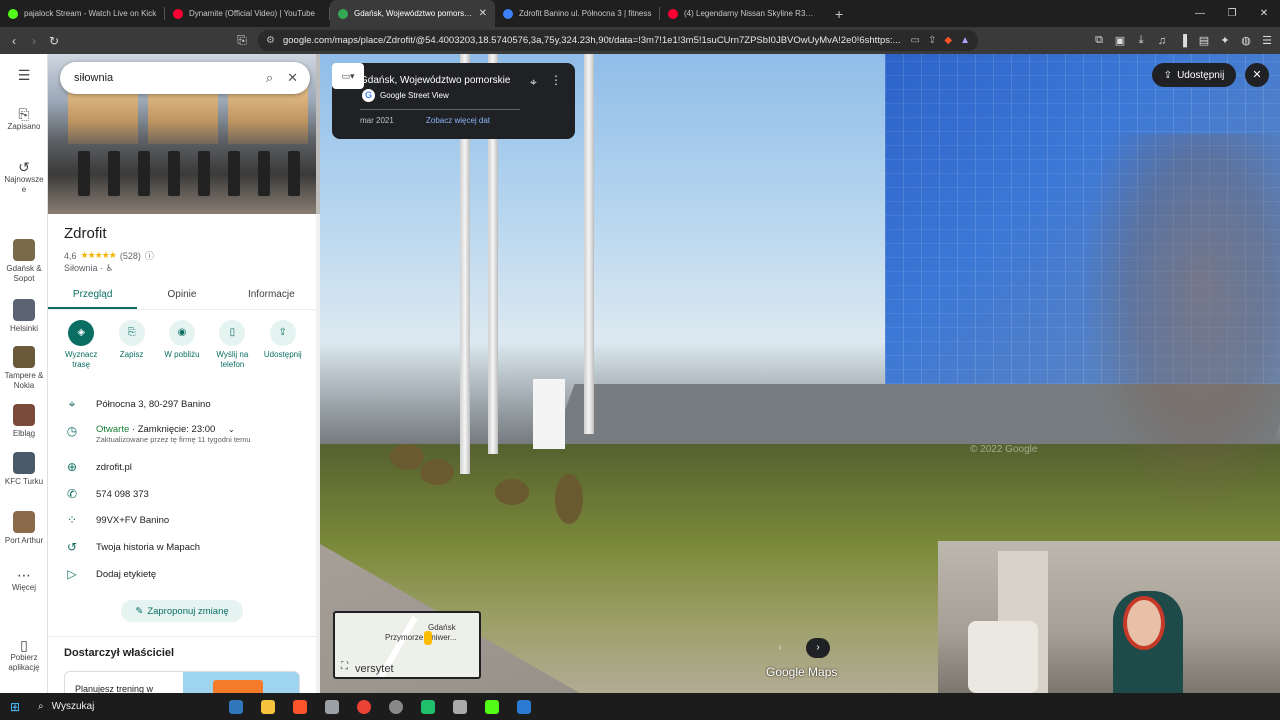 The image size is (1280, 720). What do you see at coordinates (271, 297) in the screenshot?
I see `tab-about: Informacje` at bounding box center [271, 297].